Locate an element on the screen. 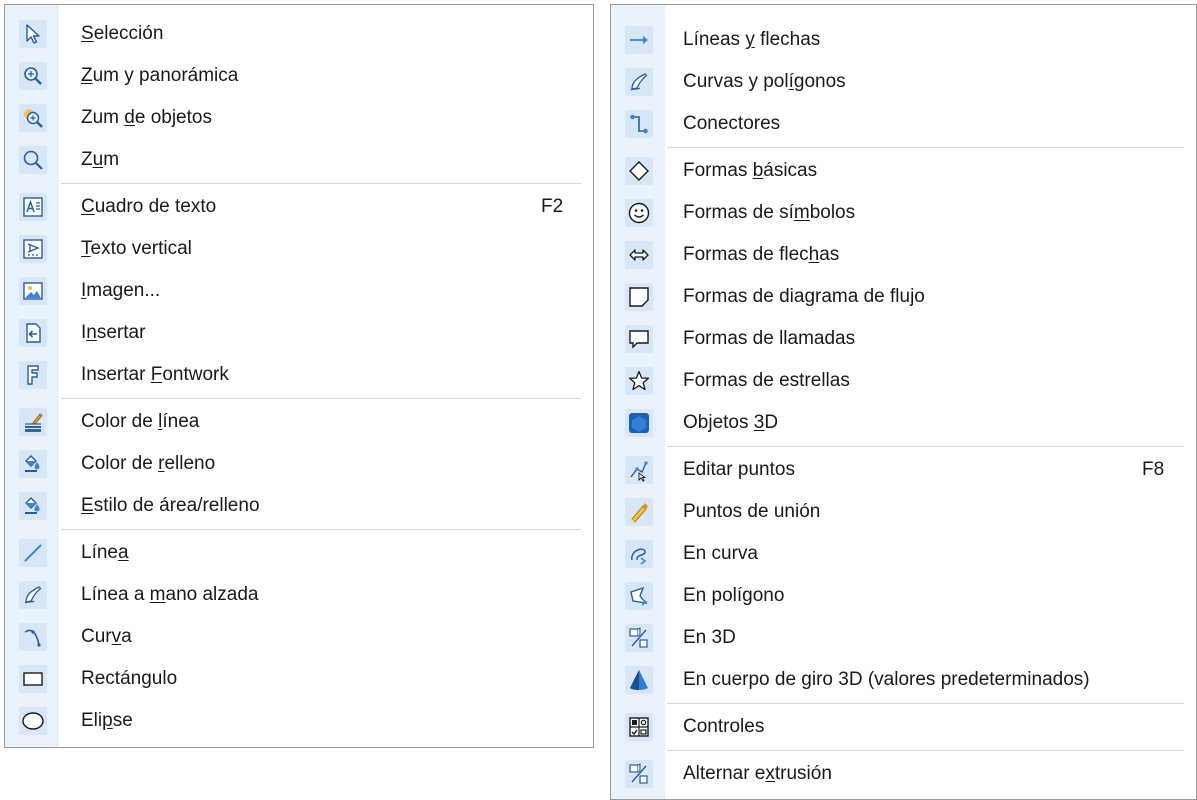 This screenshot has width=1197, height=800. menu-item-en-poligono: En polígono is located at coordinates (903, 596).